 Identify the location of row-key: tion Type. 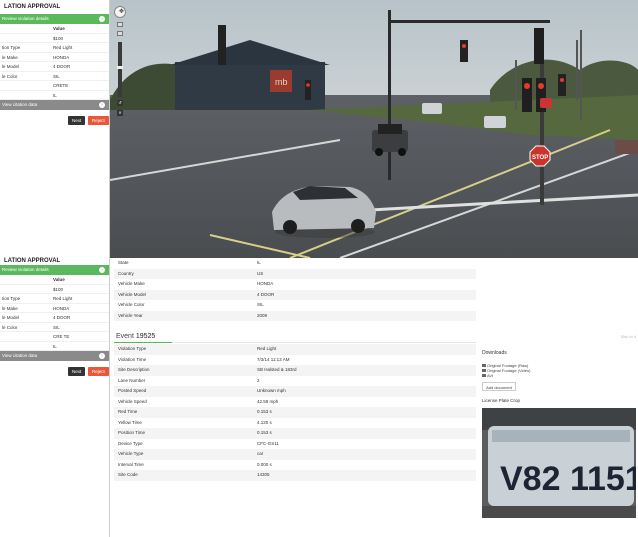
(11, 47).